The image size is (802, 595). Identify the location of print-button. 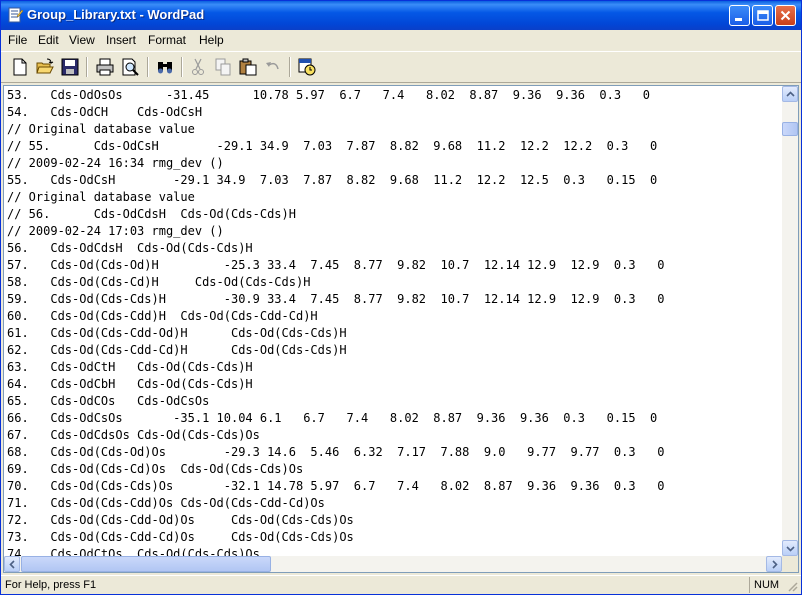
(105, 67).